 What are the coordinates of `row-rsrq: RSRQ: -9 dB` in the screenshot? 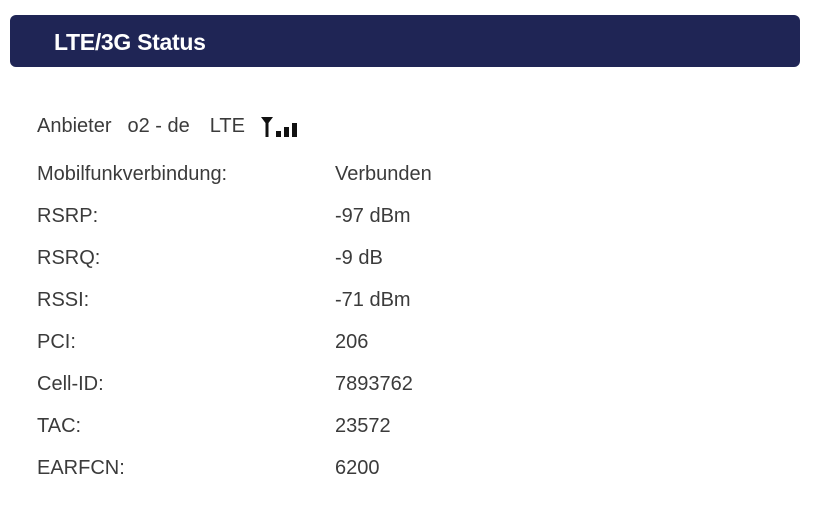 It's located at (387, 258).